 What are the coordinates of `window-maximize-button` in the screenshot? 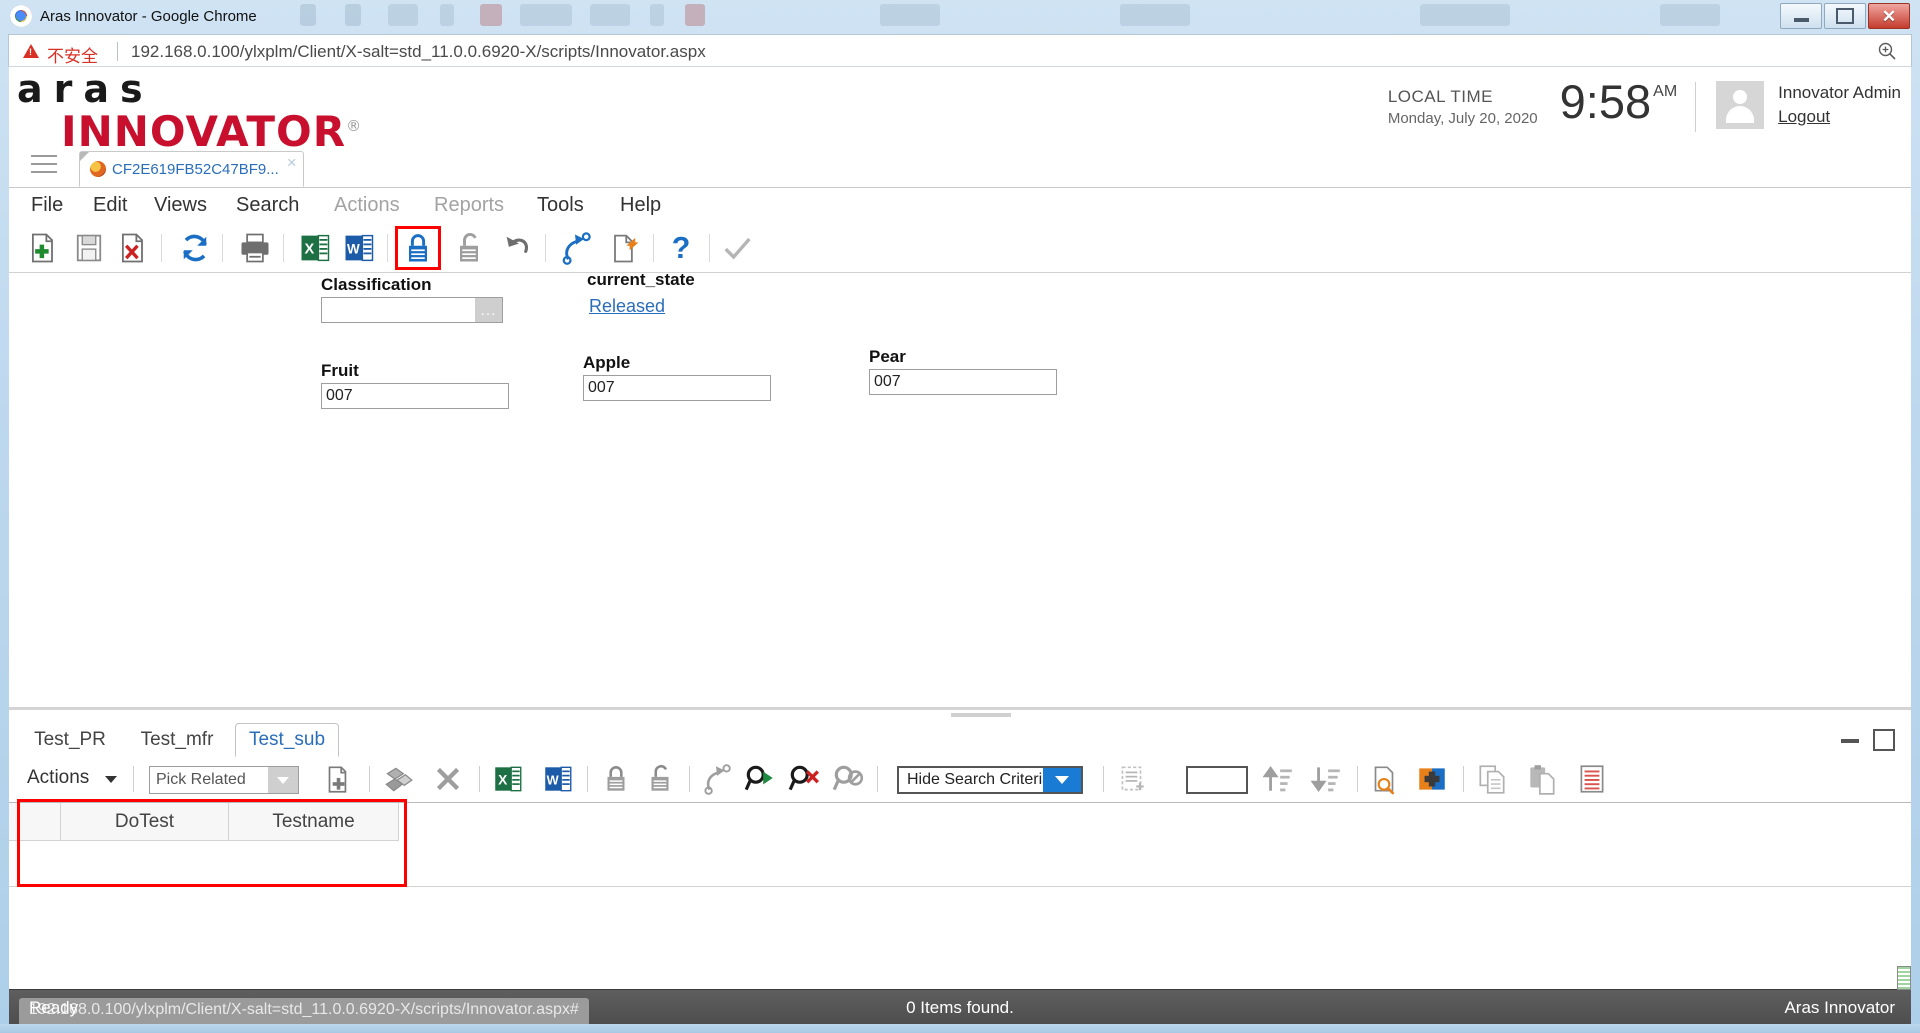 It's located at (1845, 16).